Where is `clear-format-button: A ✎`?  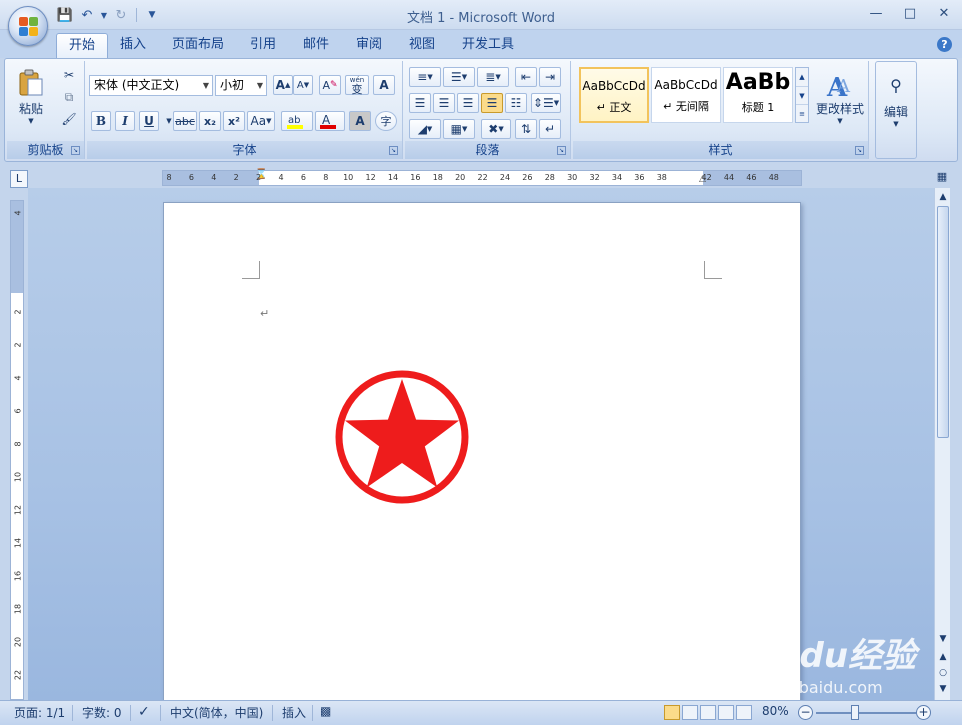 clear-format-button: A ✎ is located at coordinates (330, 85).